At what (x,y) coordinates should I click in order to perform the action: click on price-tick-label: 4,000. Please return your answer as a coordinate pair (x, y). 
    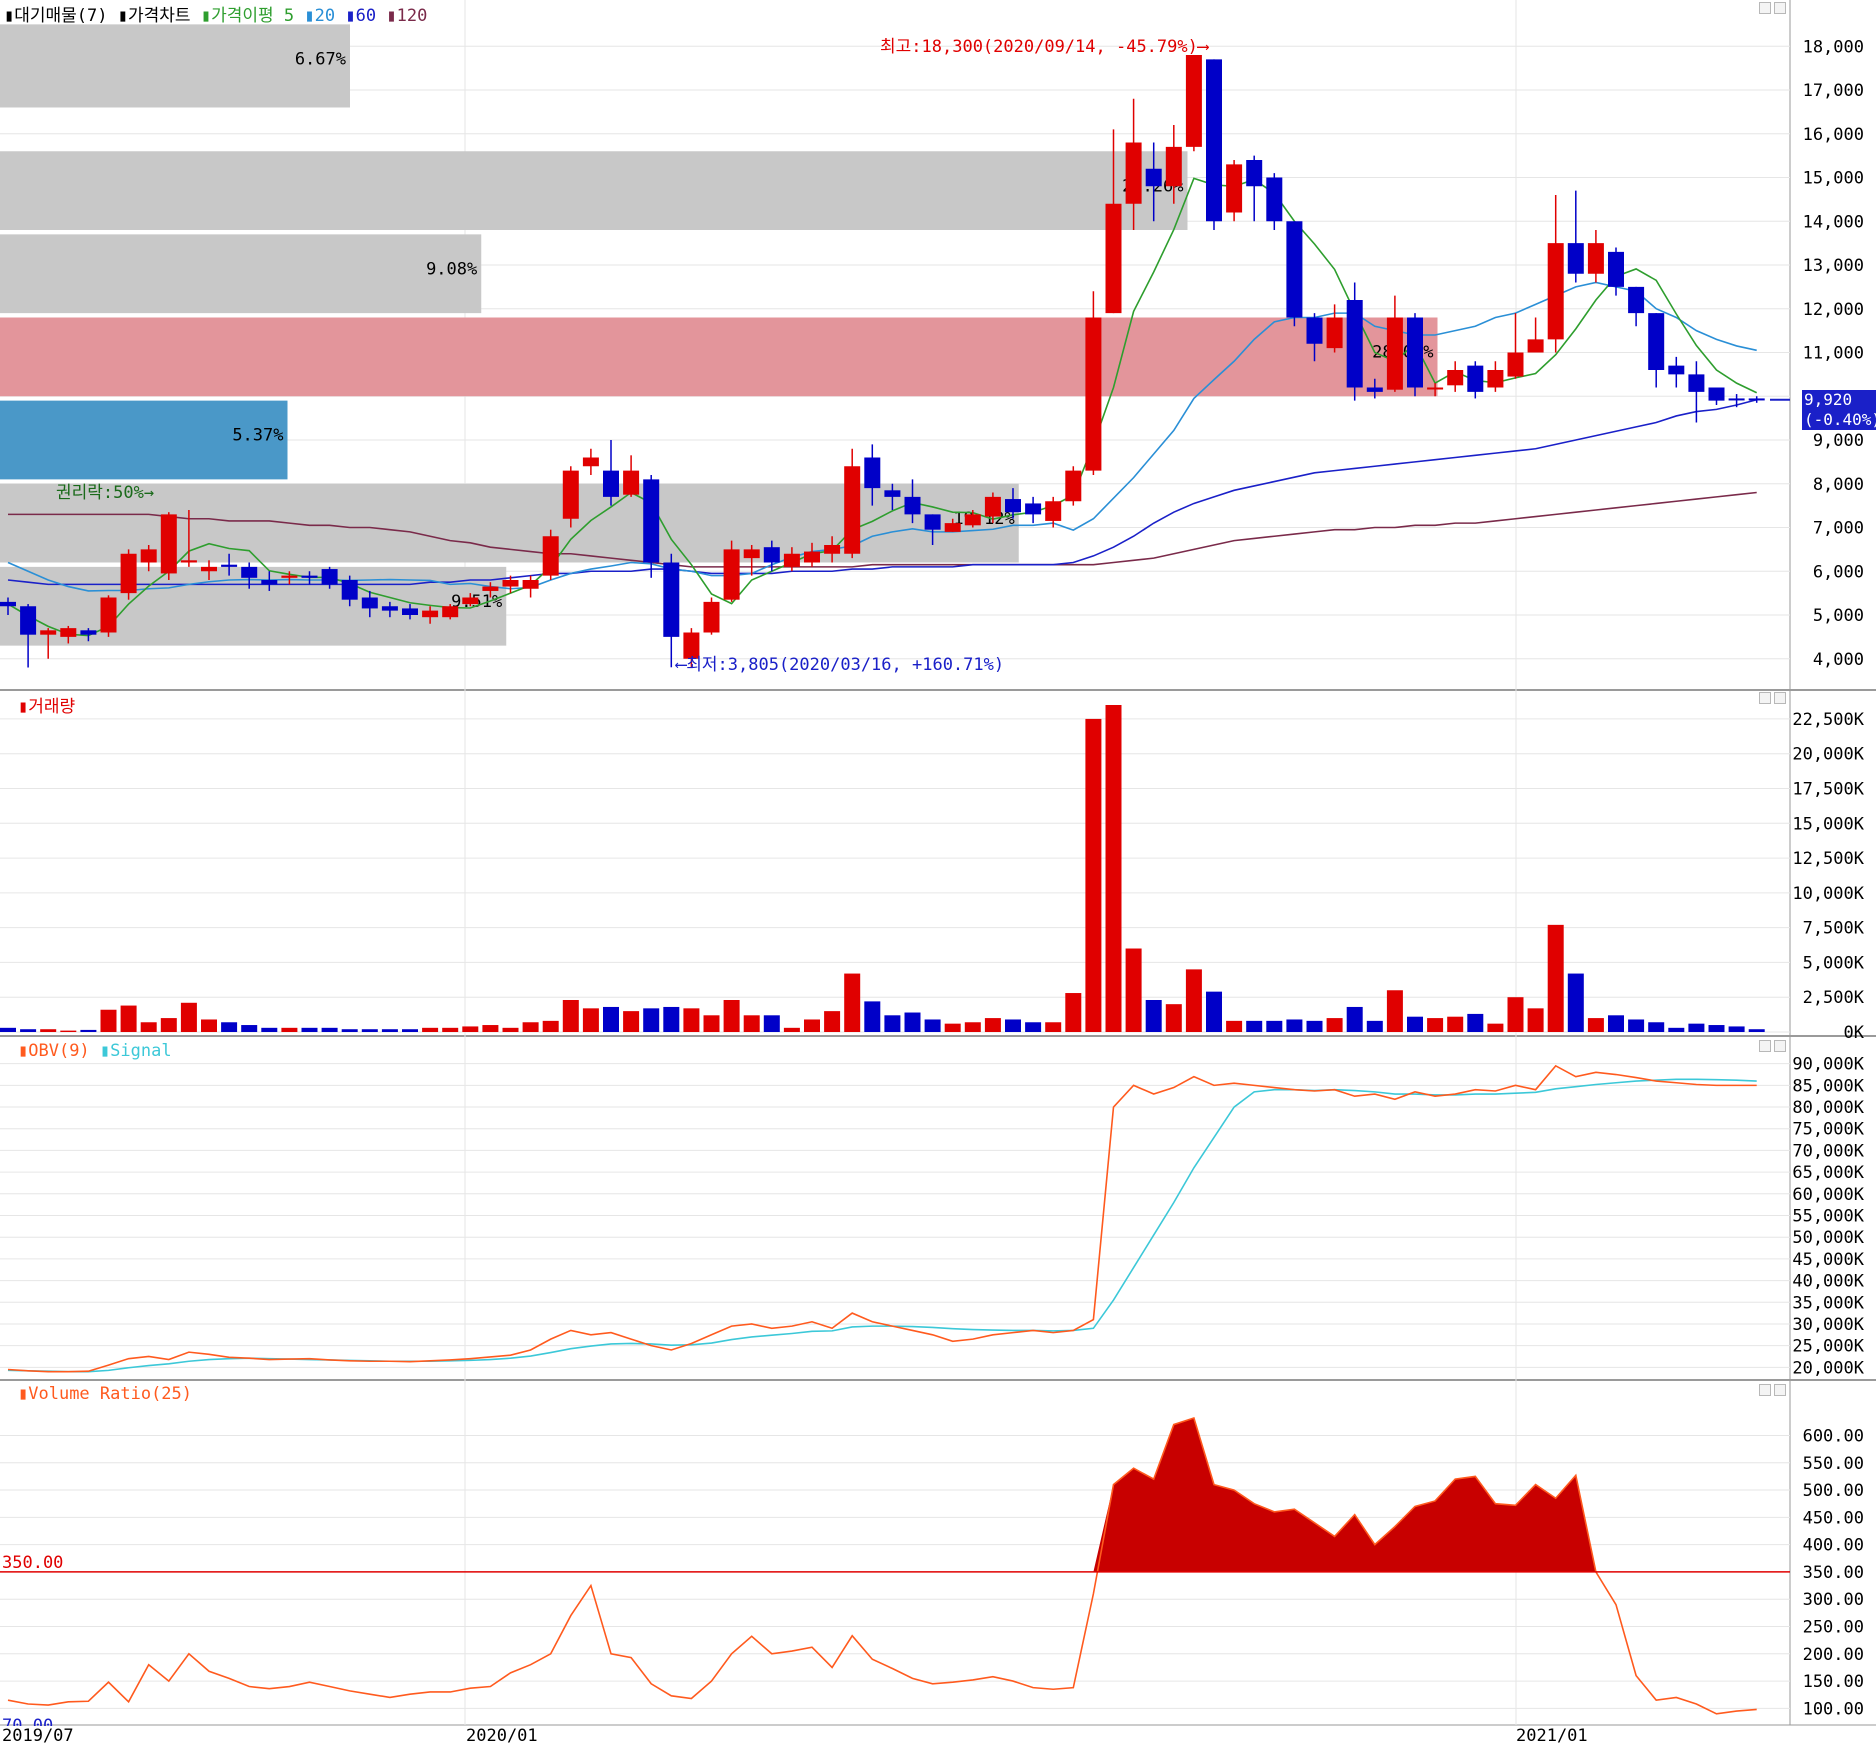
    Looking at the image, I should click on (1838, 660).